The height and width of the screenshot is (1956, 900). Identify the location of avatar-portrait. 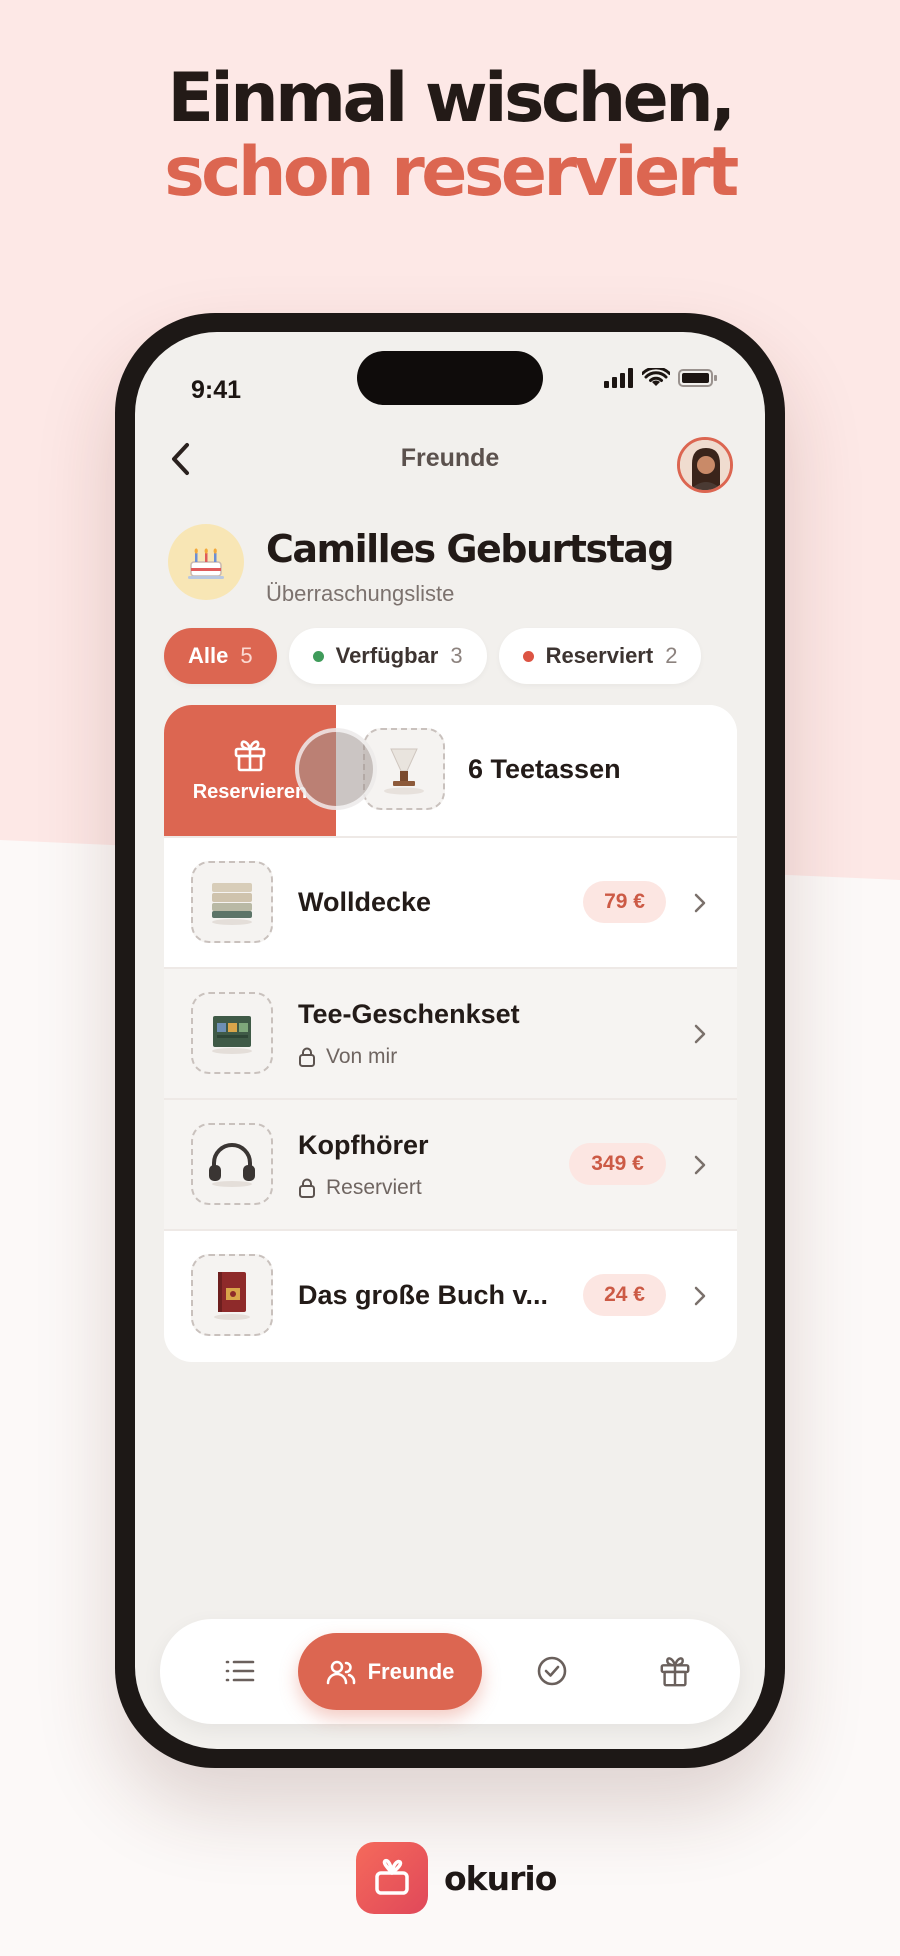
(705, 465).